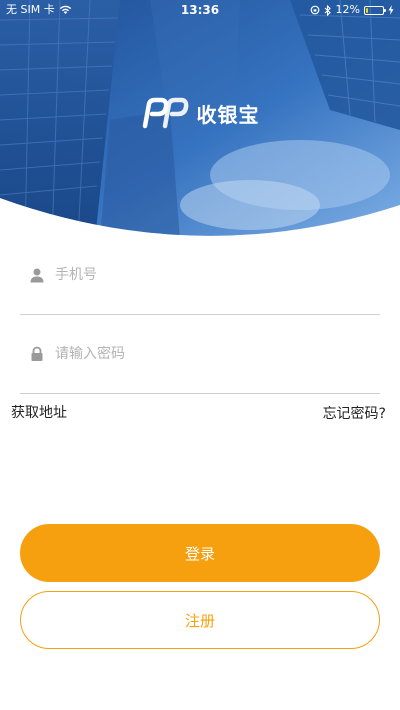  Describe the element at coordinates (205, 275) in the screenshot. I see `phone-input` at that location.